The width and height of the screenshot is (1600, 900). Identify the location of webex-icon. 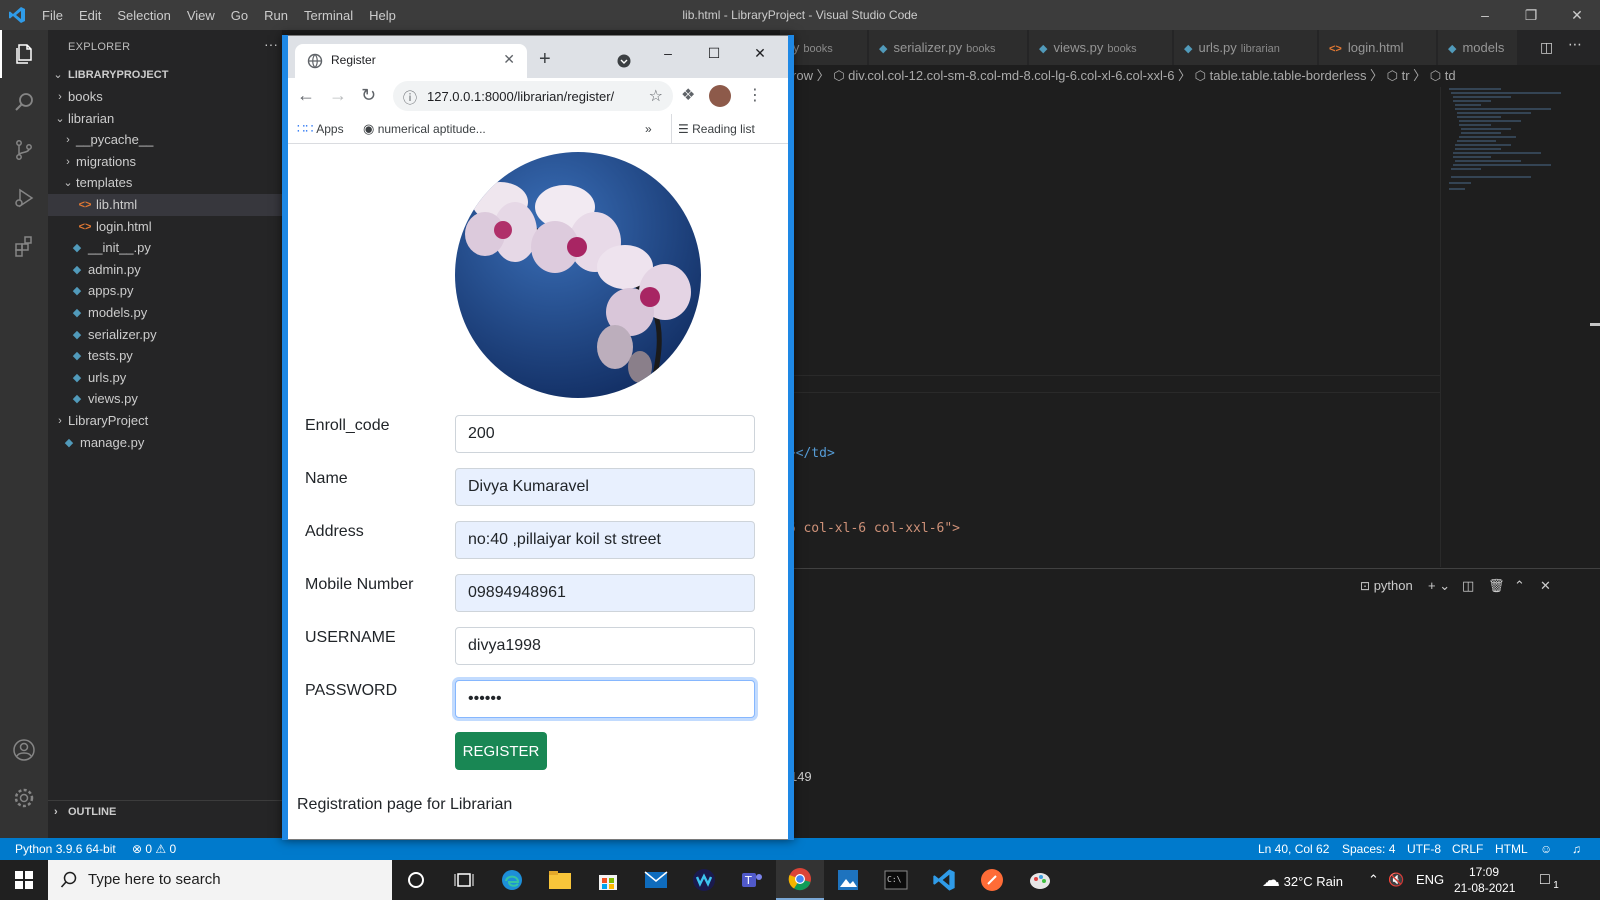
(704, 880).